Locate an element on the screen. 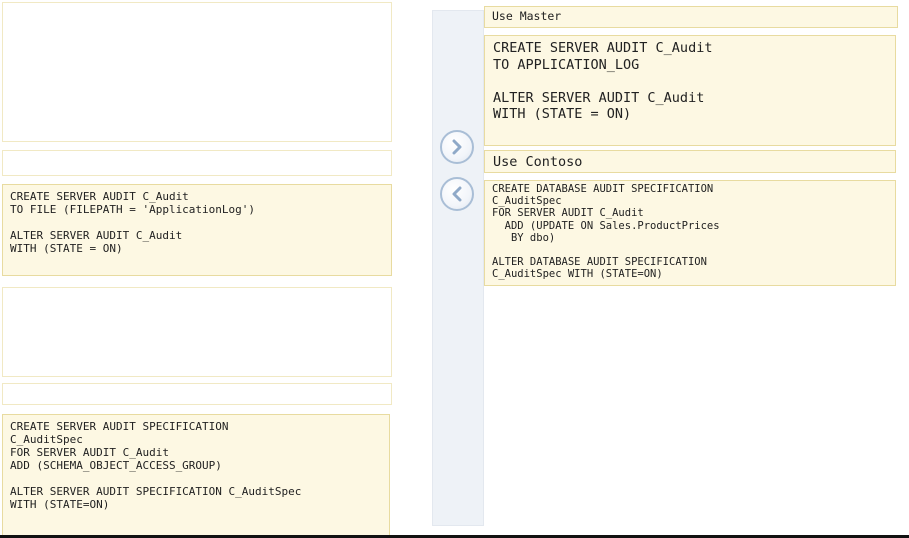 This screenshot has height=538, width=909. chevron-left-icon is located at coordinates (457, 194).